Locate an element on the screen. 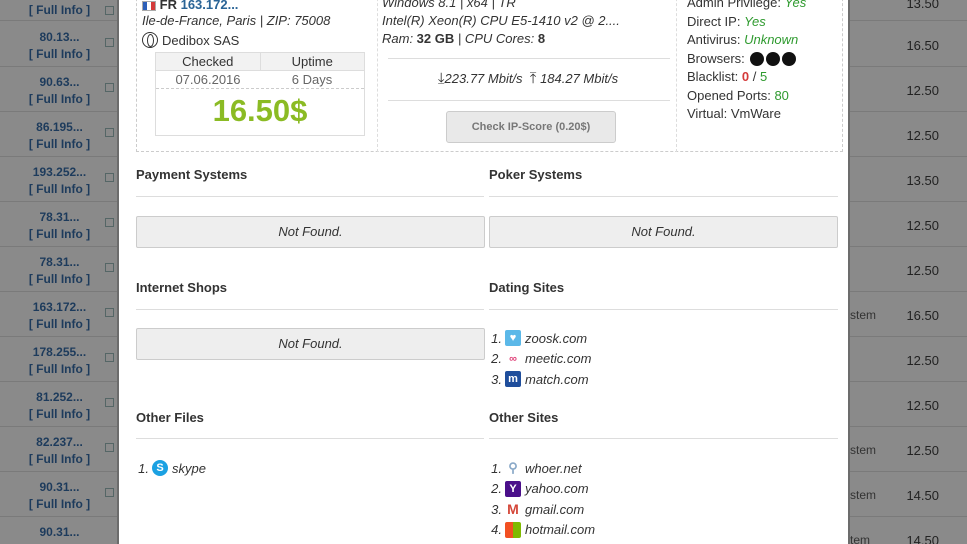 This screenshot has width=967, height=544. globe-icon is located at coordinates (150, 40).